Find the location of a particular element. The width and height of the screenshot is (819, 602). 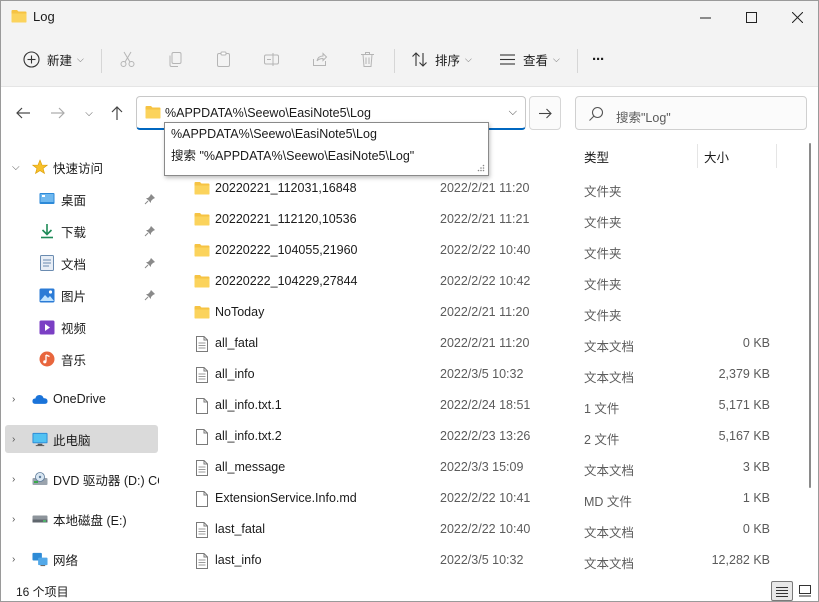

file-row: NoToday 2022/2/21 11:20 文件夹 is located at coordinates (481, 312).